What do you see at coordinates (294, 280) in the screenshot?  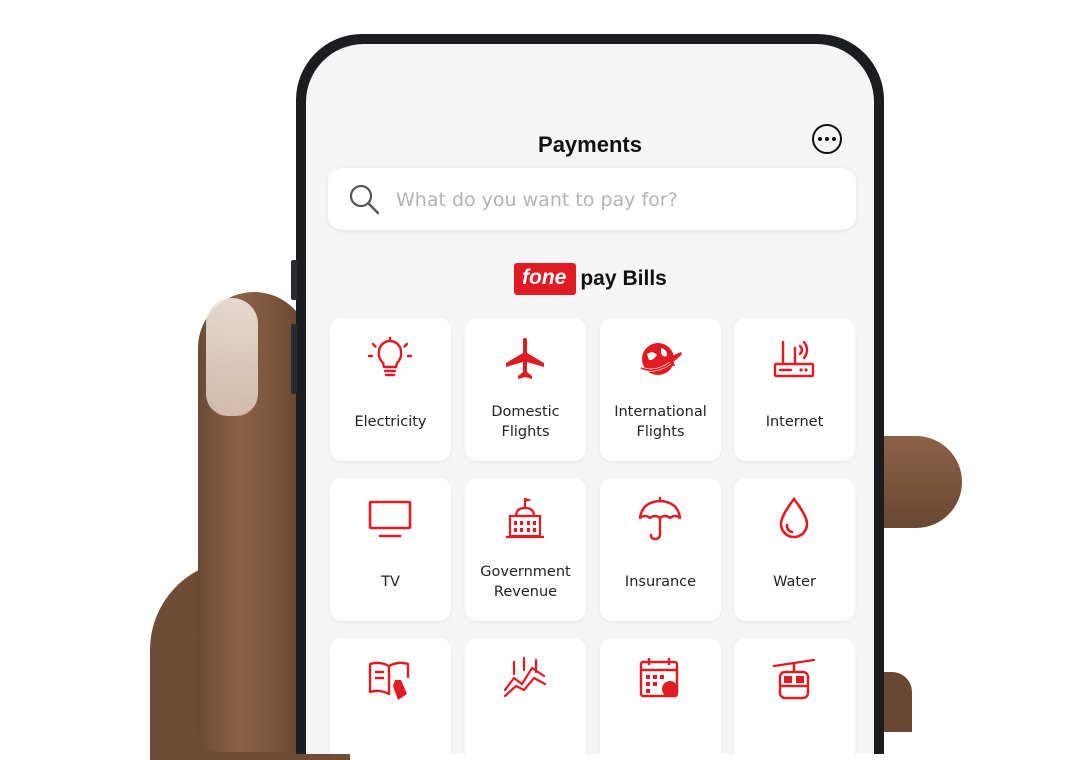 I see `phone-side-button` at bounding box center [294, 280].